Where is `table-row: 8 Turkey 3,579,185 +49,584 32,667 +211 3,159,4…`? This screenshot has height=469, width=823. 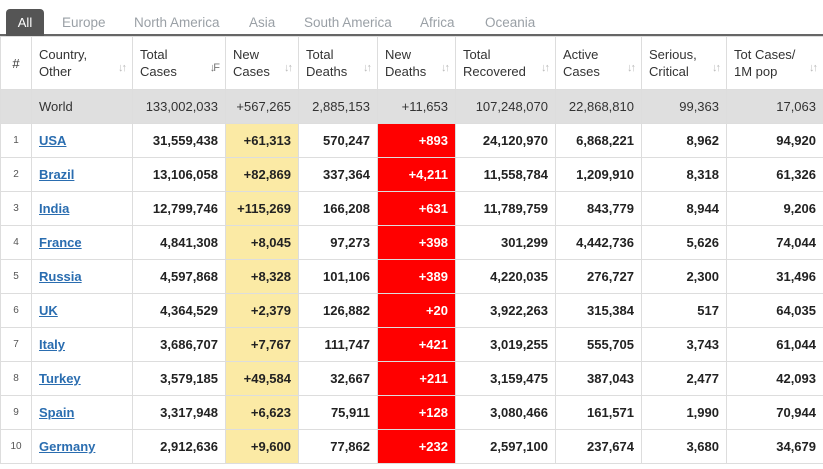 table-row: 8 Turkey 3,579,185 +49,584 32,667 +211 3,159,4… is located at coordinates (411, 378).